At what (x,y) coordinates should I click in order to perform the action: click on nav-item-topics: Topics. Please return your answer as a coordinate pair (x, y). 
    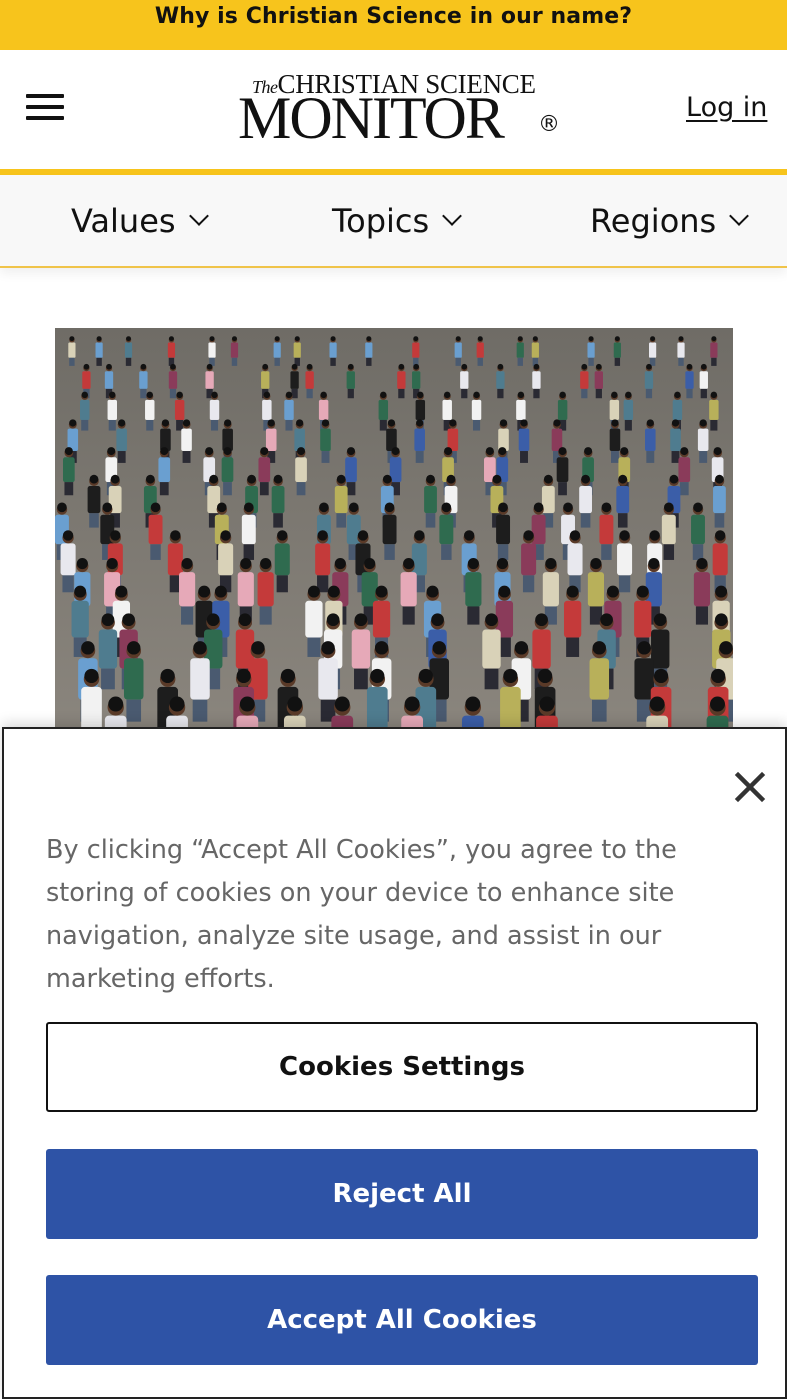
    Looking at the image, I should click on (397, 221).